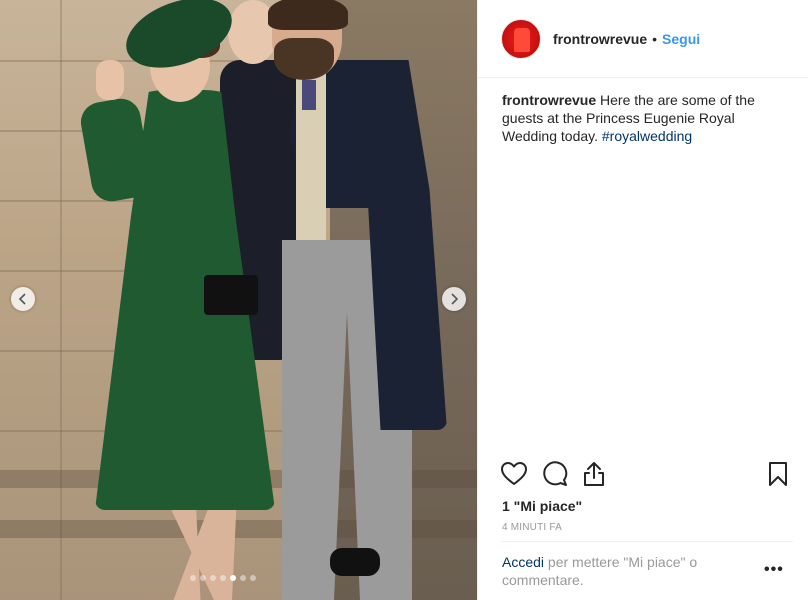 The height and width of the screenshot is (600, 808). I want to click on chevron-left-icon, so click(22, 299).